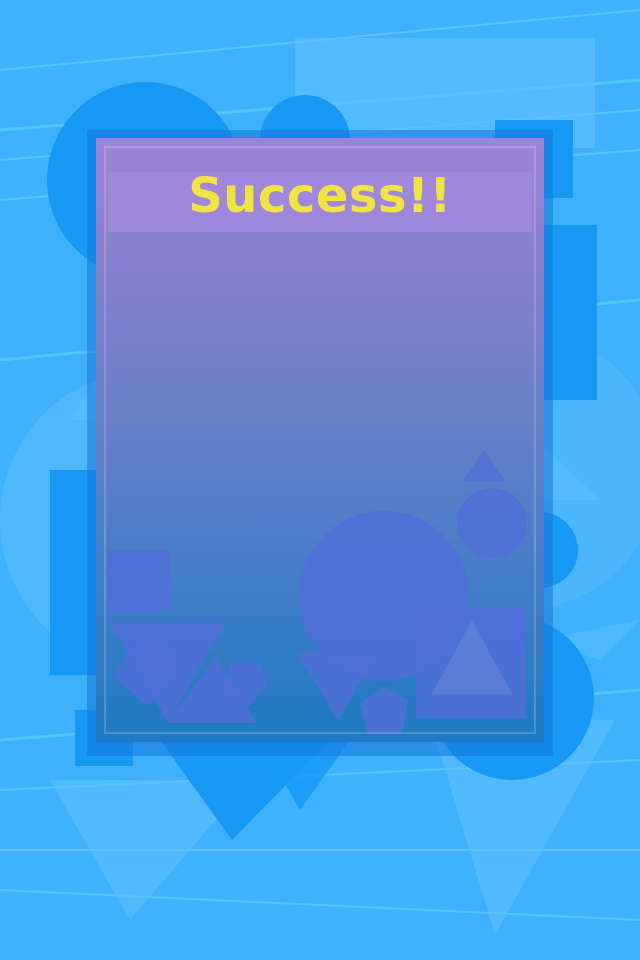 The width and height of the screenshot is (640, 960). What do you see at coordinates (320, 196) in the screenshot?
I see `success-title: Success!!` at bounding box center [320, 196].